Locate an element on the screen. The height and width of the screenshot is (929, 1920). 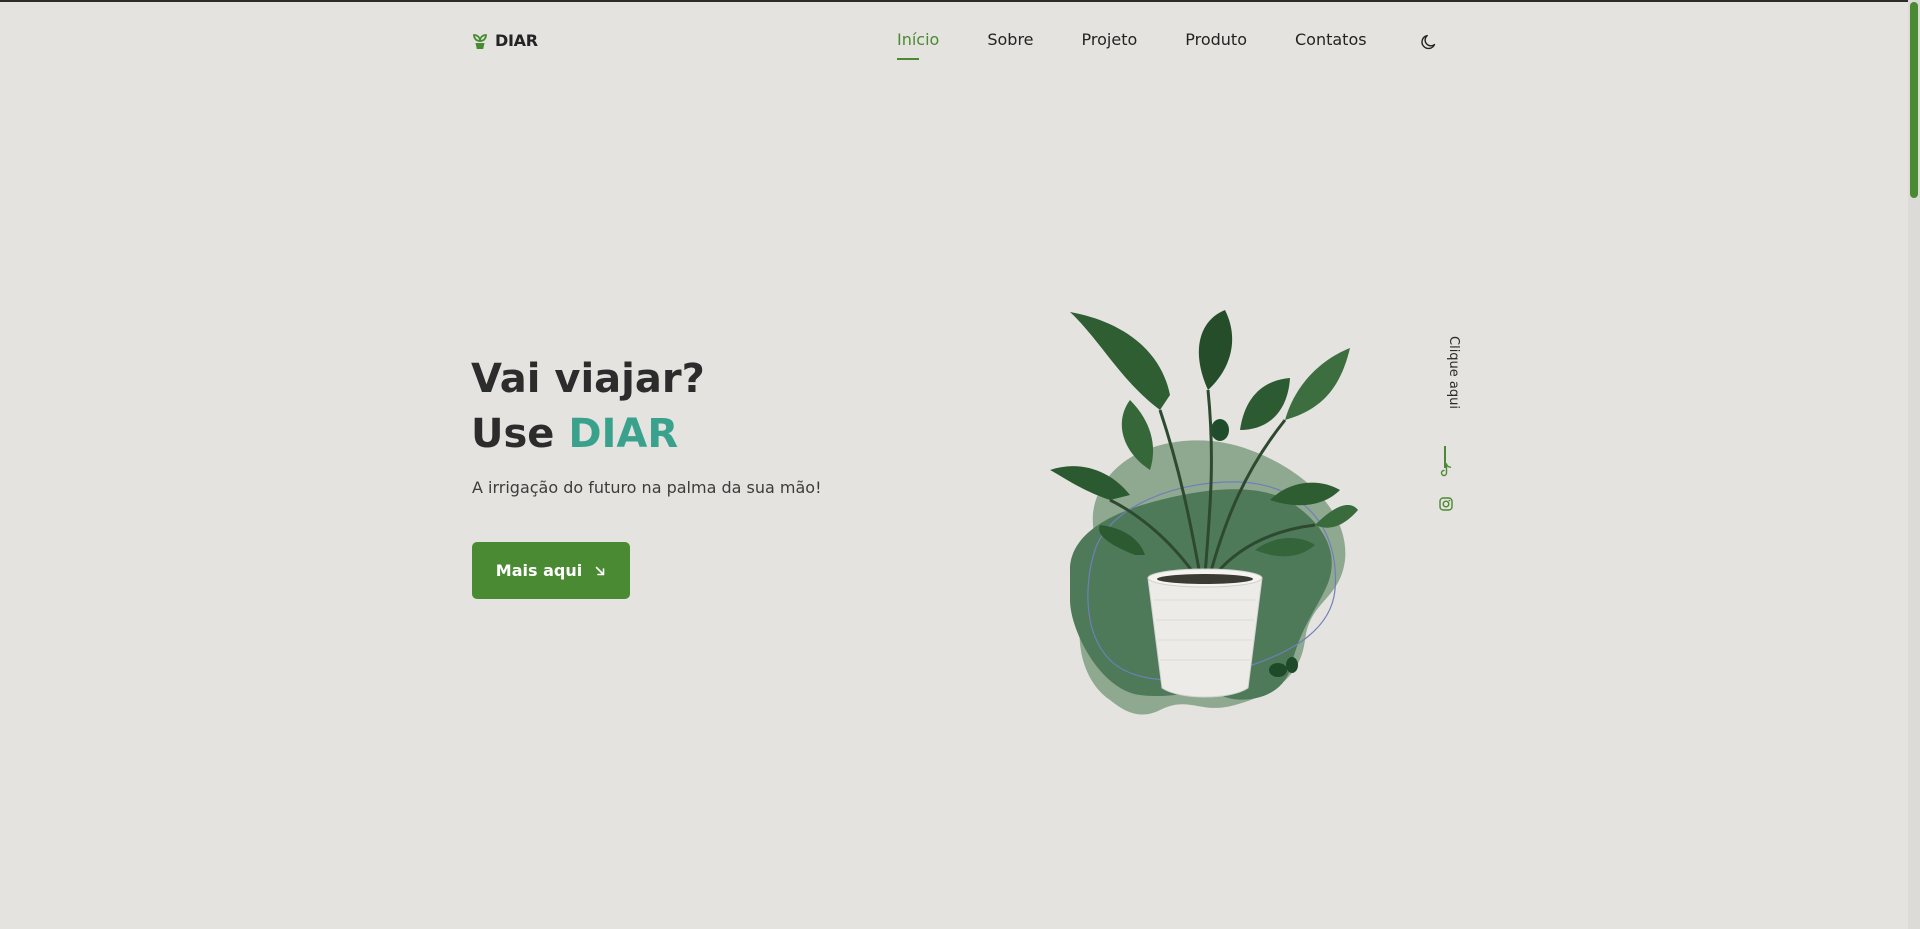
page-scrollbar is located at coordinates (1914, 464).